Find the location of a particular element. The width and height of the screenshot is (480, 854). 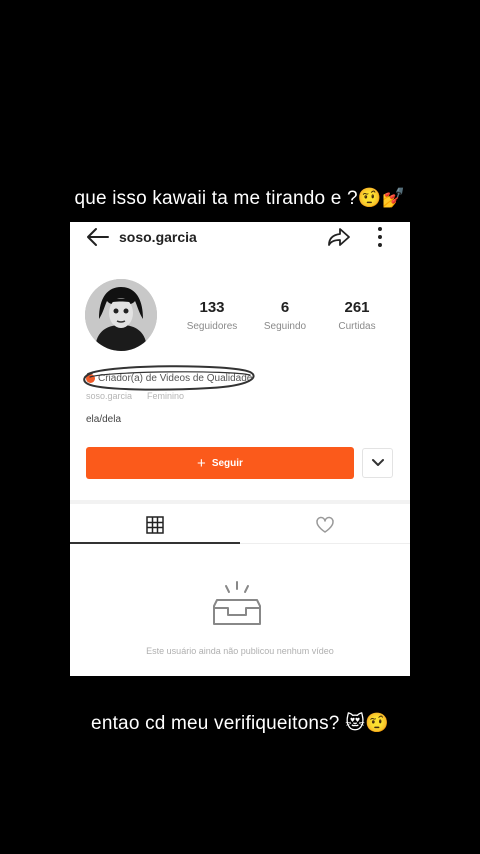

top-bar: soso.garcia is located at coordinates (240, 237).